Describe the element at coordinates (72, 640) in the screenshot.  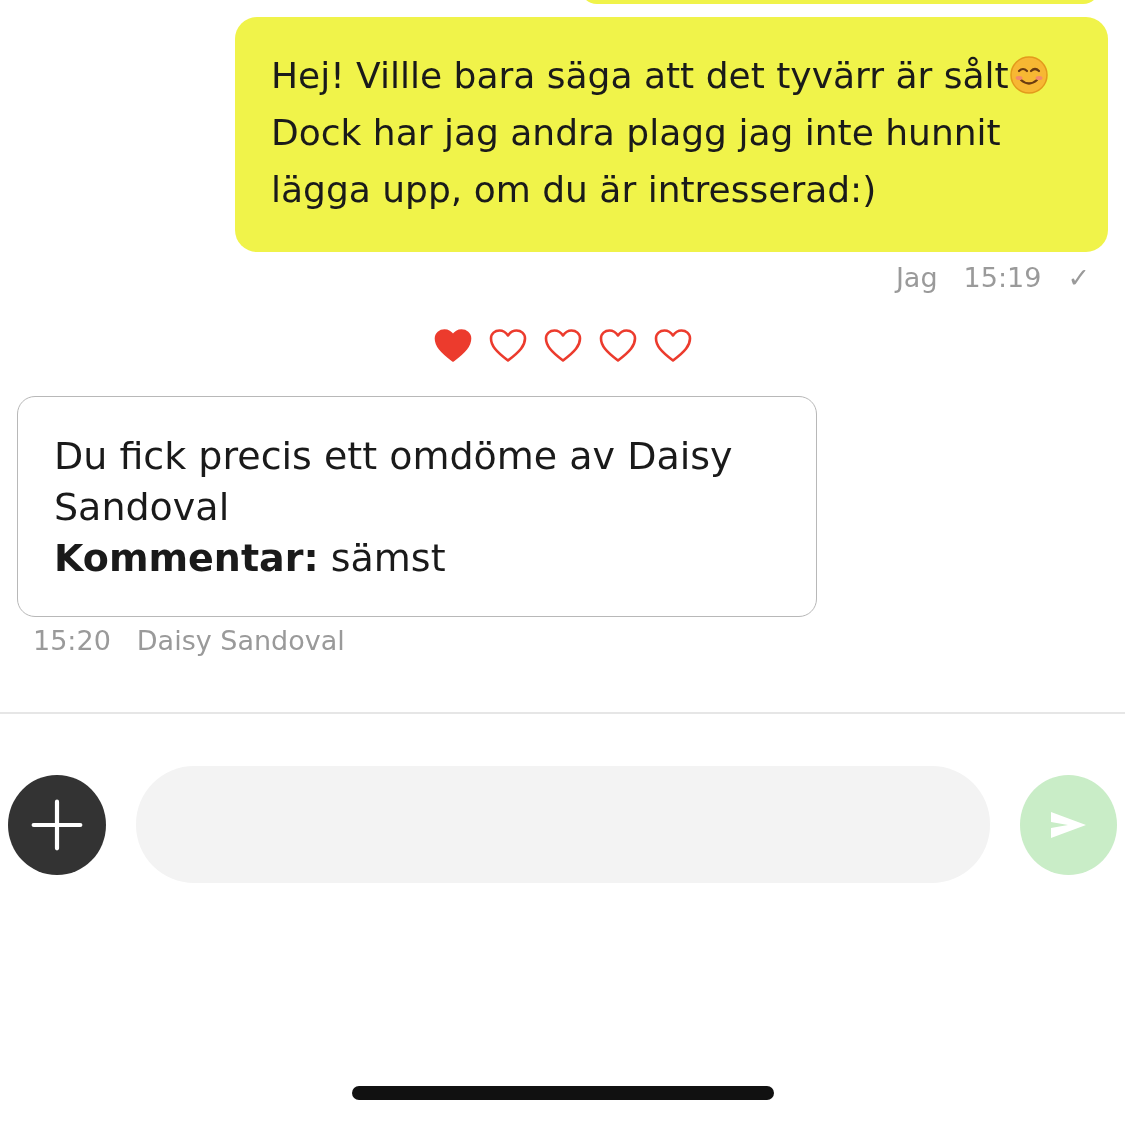
I see `message-time: 15:20` at that location.